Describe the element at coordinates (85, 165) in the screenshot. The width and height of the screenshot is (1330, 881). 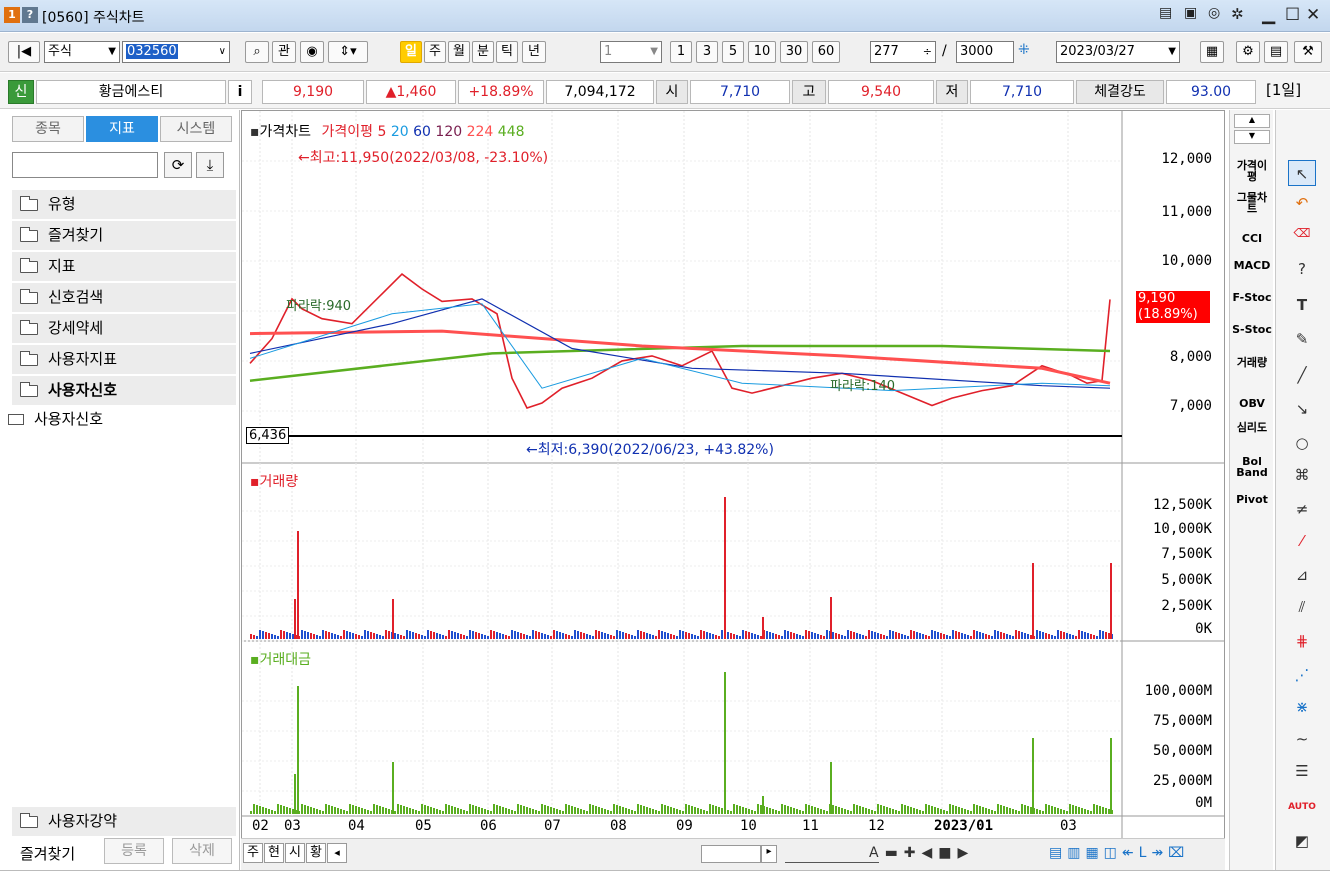
I see `indicator-search-input` at that location.